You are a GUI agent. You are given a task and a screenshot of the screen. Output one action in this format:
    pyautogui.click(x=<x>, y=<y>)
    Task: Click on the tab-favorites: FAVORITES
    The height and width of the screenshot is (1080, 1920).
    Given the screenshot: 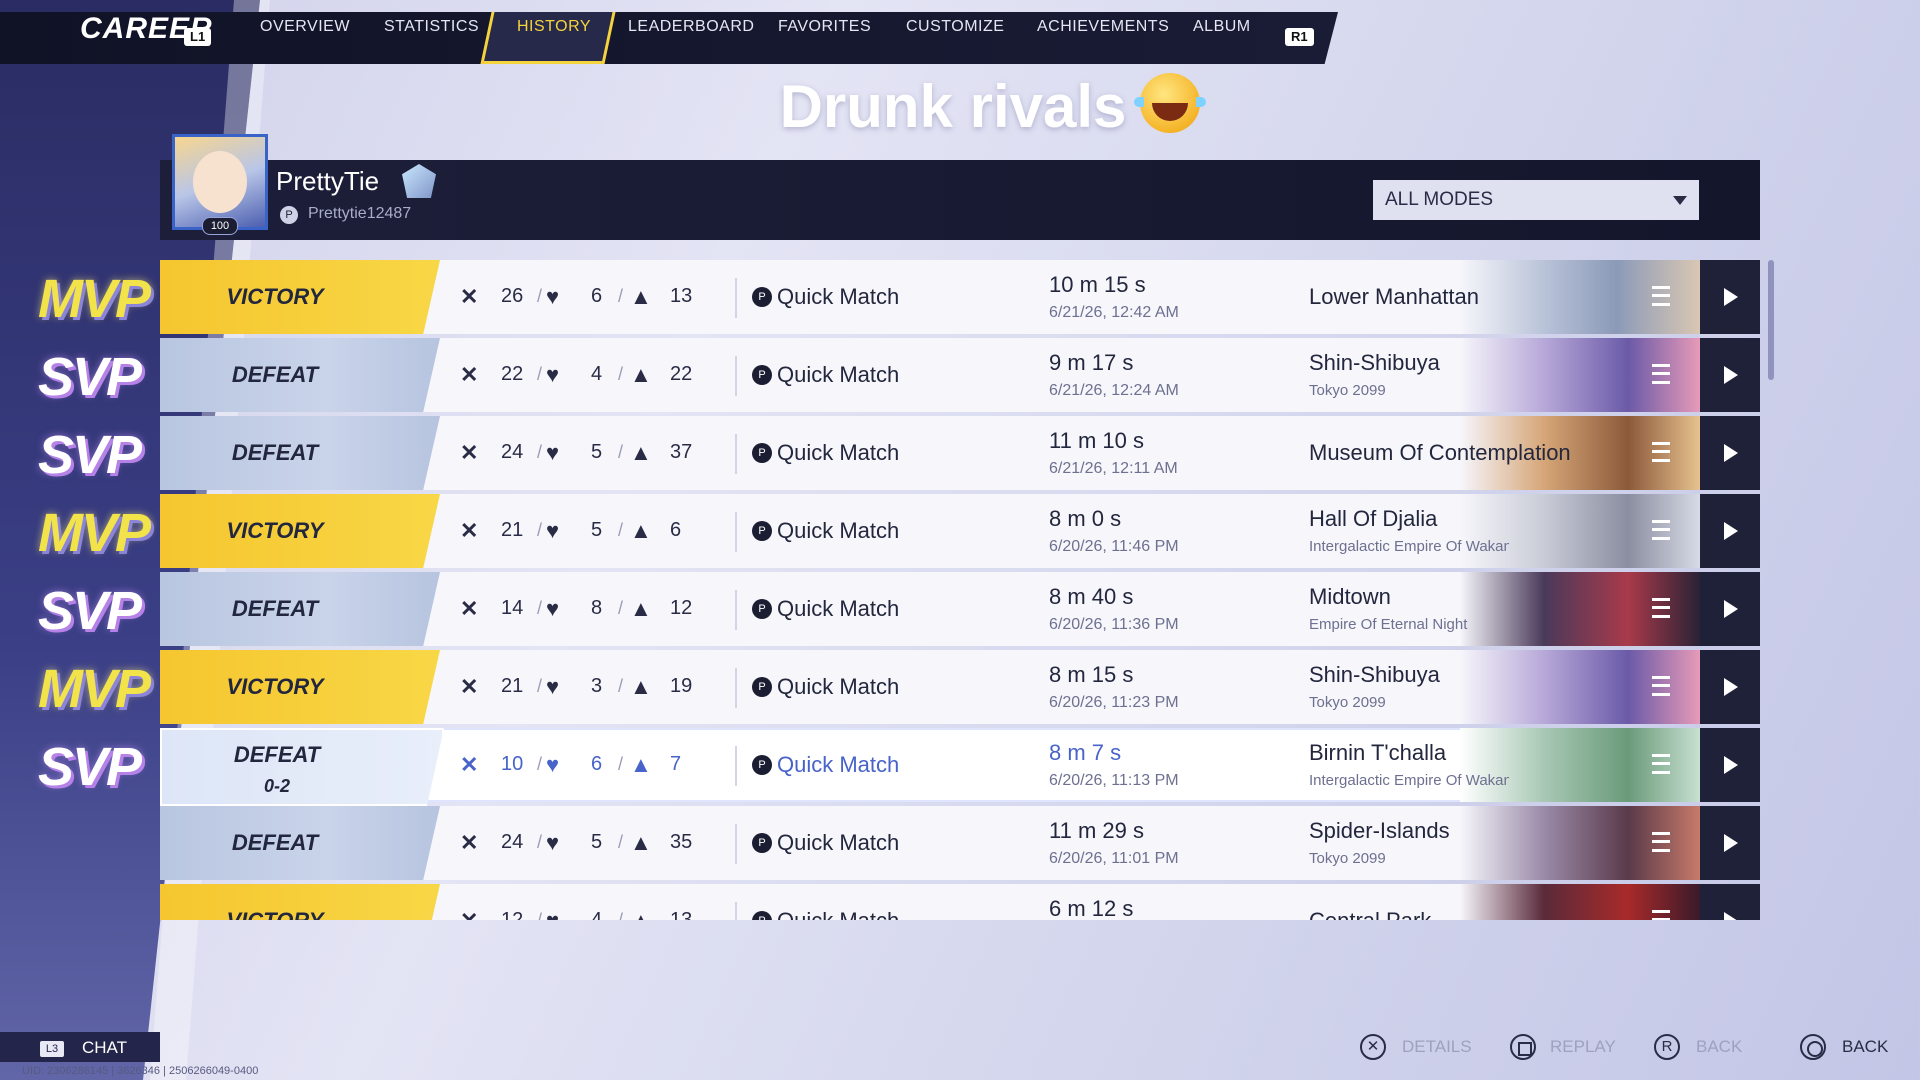 What is the action you would take?
    pyautogui.click(x=824, y=27)
    